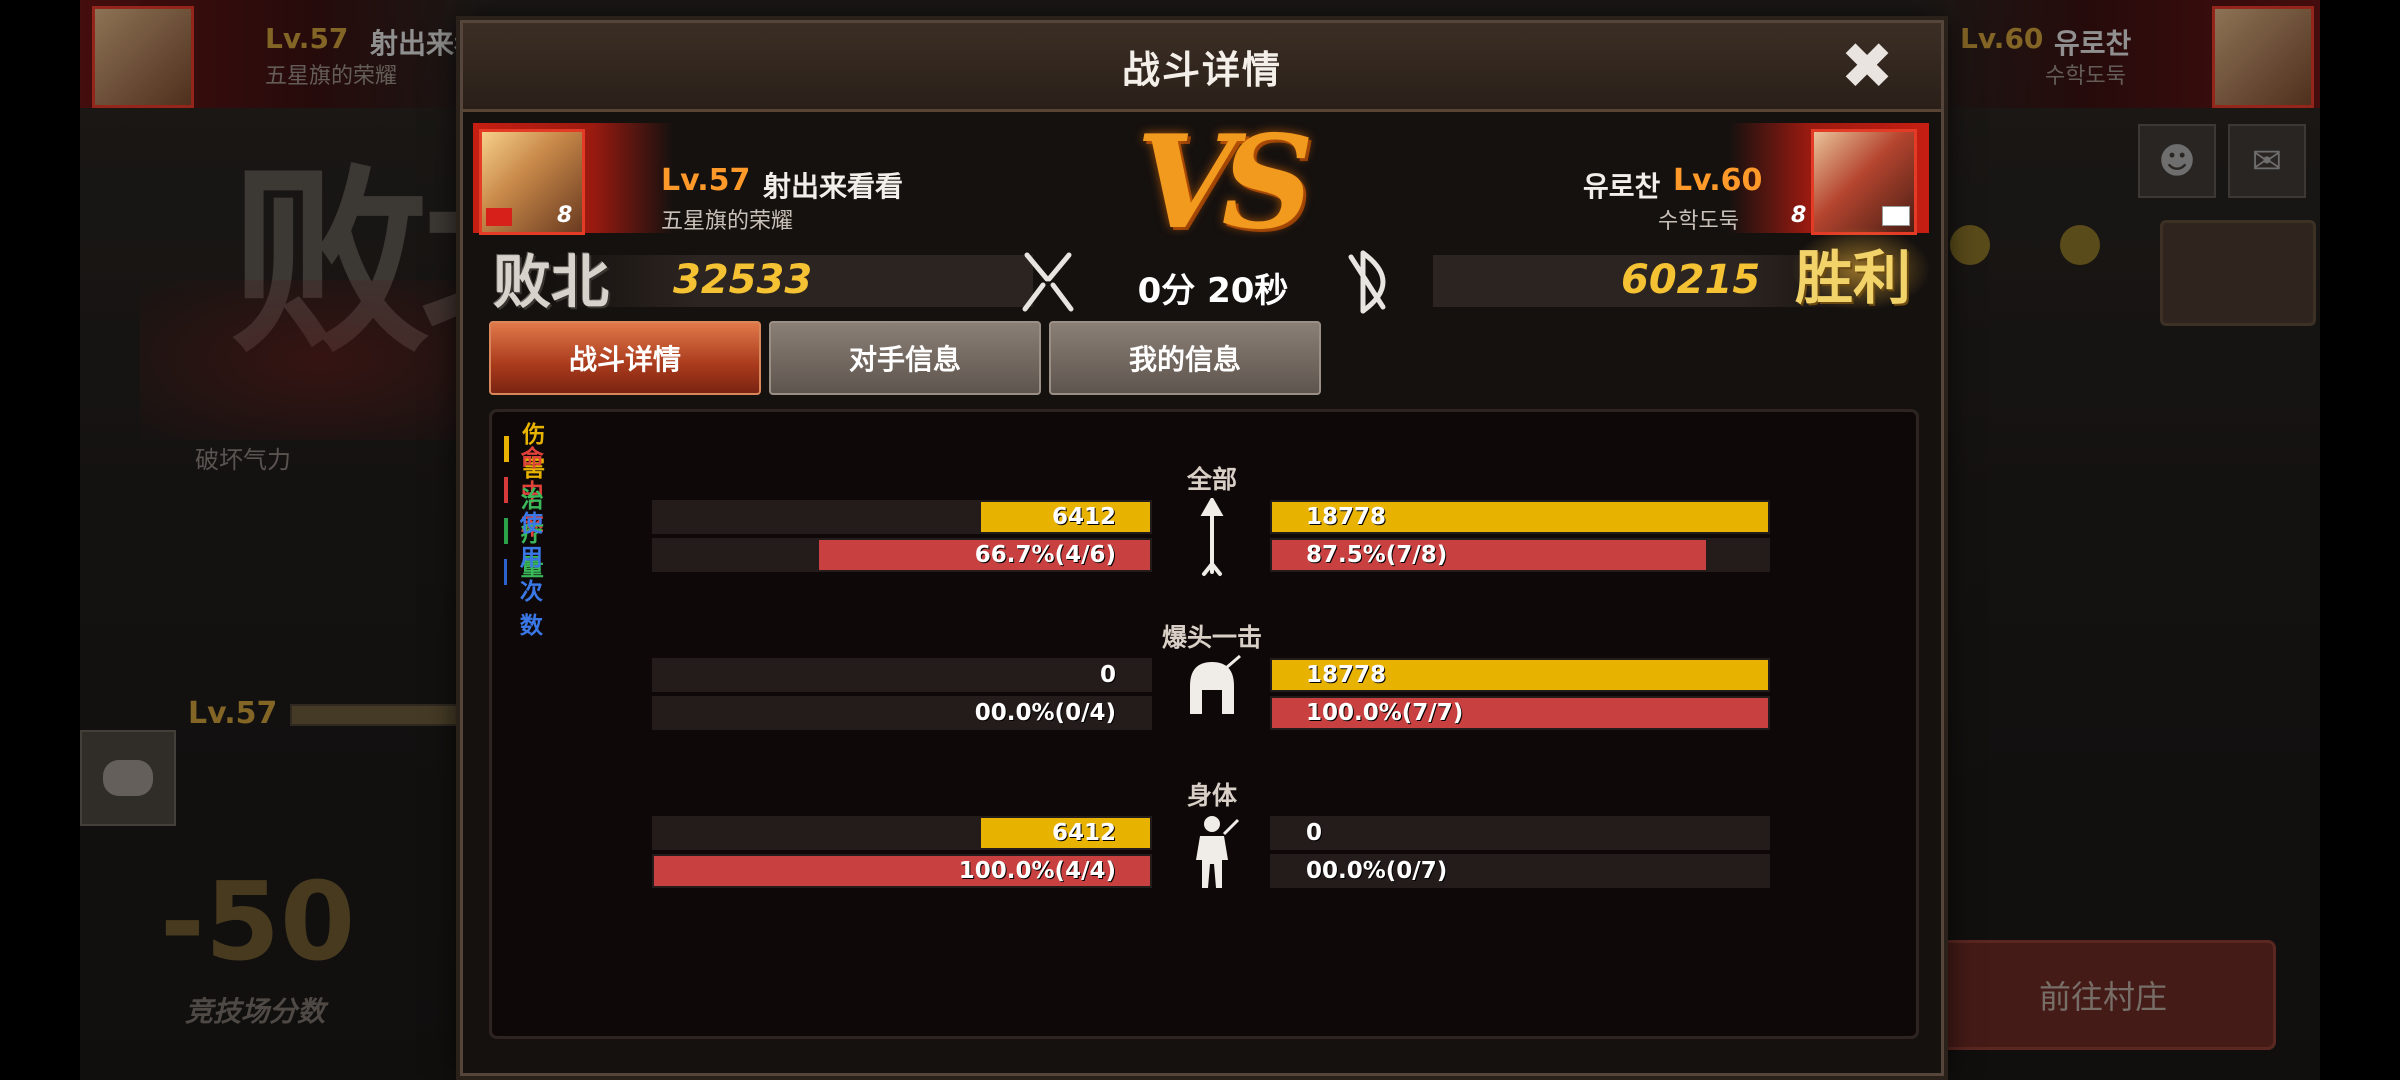 This screenshot has height=1080, width=2400. What do you see at coordinates (1225, 183) in the screenshot?
I see `vs-emblem: VS` at bounding box center [1225, 183].